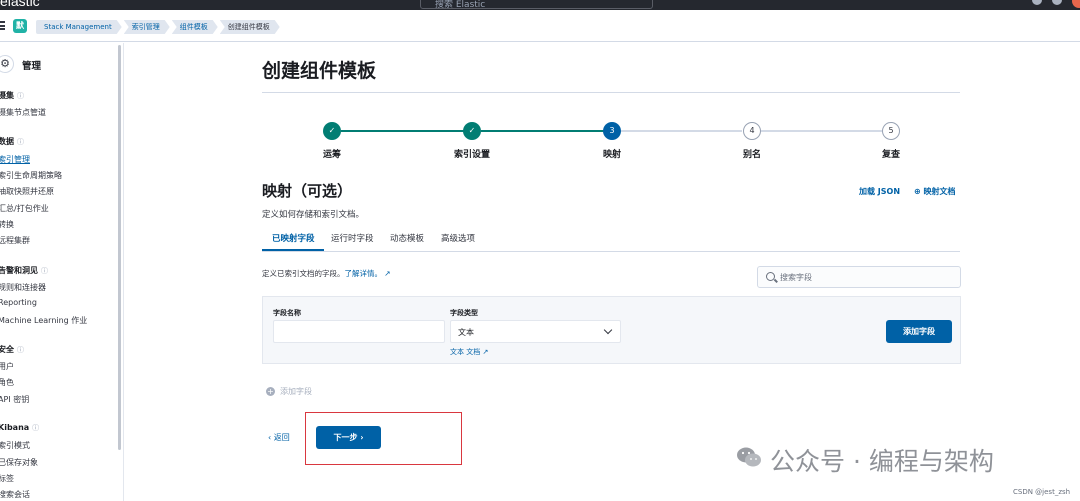 The height and width of the screenshot is (501, 1080). Describe the element at coordinates (12, 141) in the screenshot. I see `sidebar-group-data: 数据 ⓘ` at that location.